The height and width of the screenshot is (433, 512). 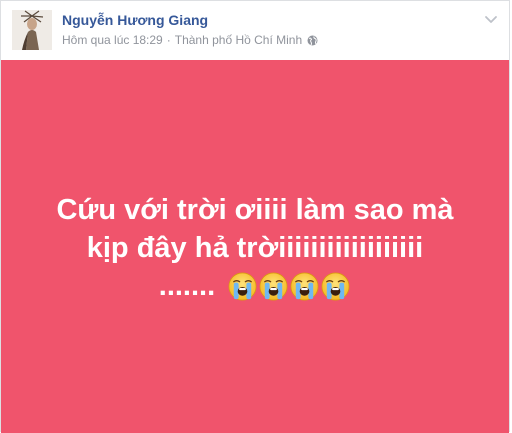 I want to click on emoji-row, so click(x=289, y=286).